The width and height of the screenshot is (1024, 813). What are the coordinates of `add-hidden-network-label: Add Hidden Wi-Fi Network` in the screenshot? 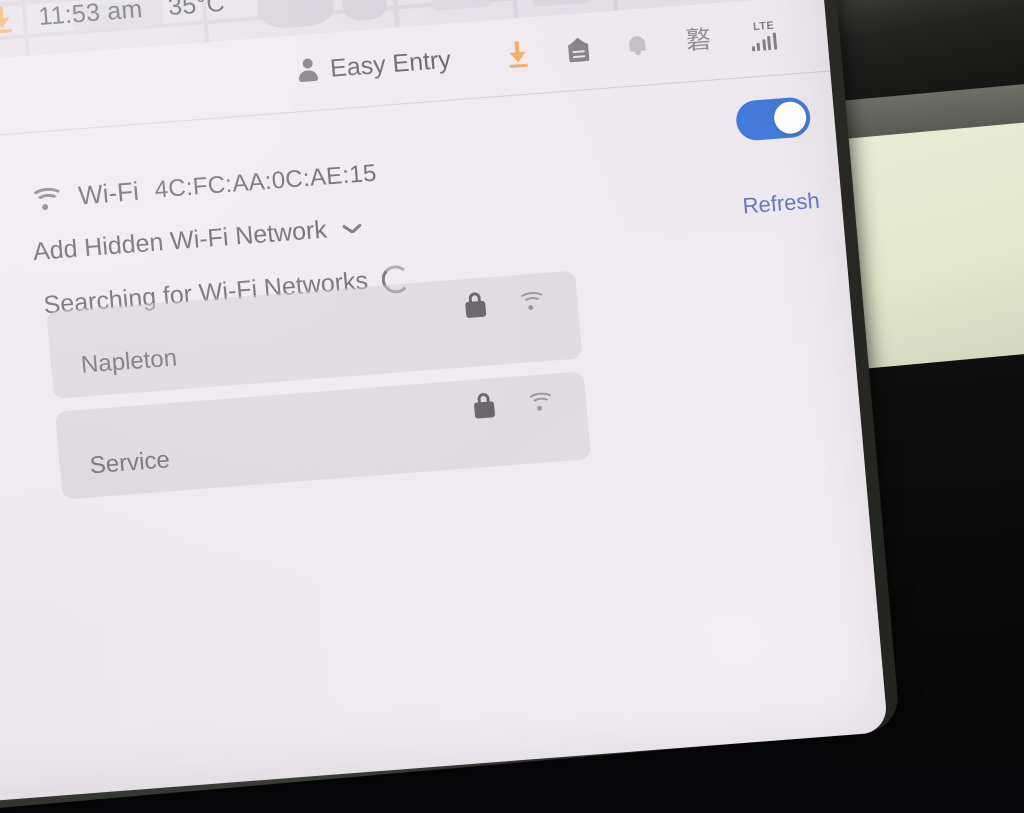 It's located at (179, 241).